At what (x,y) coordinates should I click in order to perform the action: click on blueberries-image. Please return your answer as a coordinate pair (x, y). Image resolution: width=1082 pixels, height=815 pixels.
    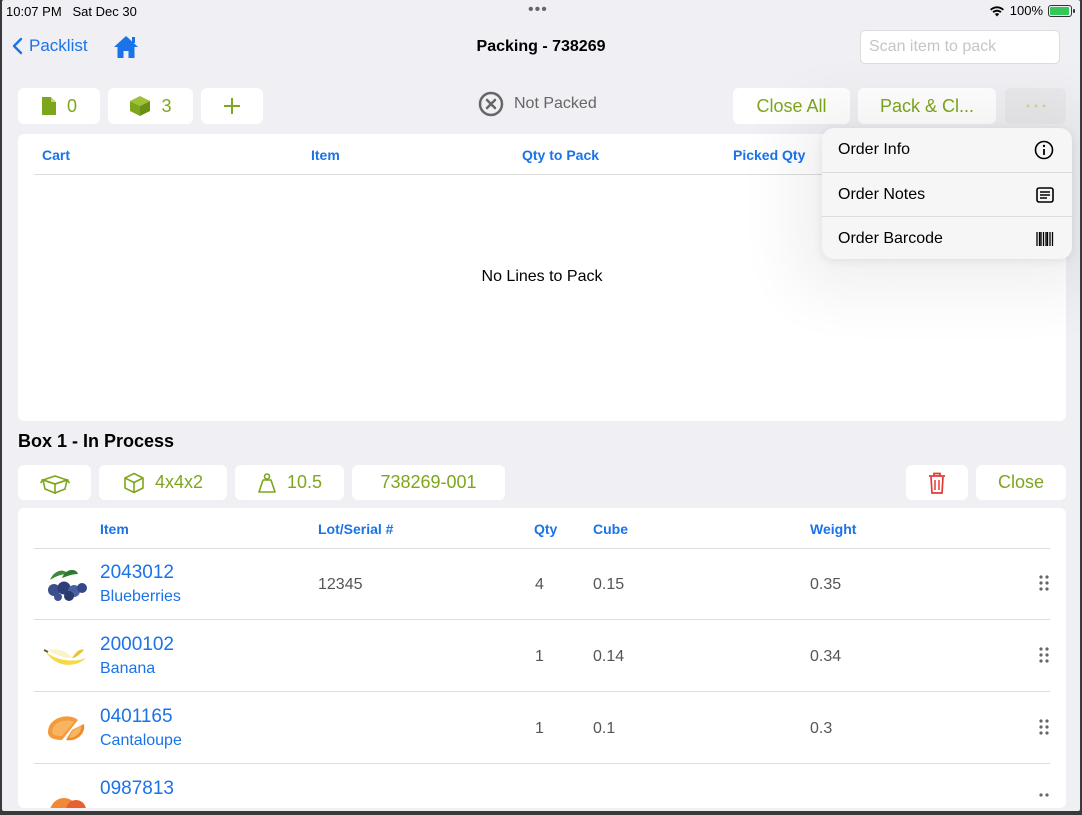
    Looking at the image, I should click on (67, 585).